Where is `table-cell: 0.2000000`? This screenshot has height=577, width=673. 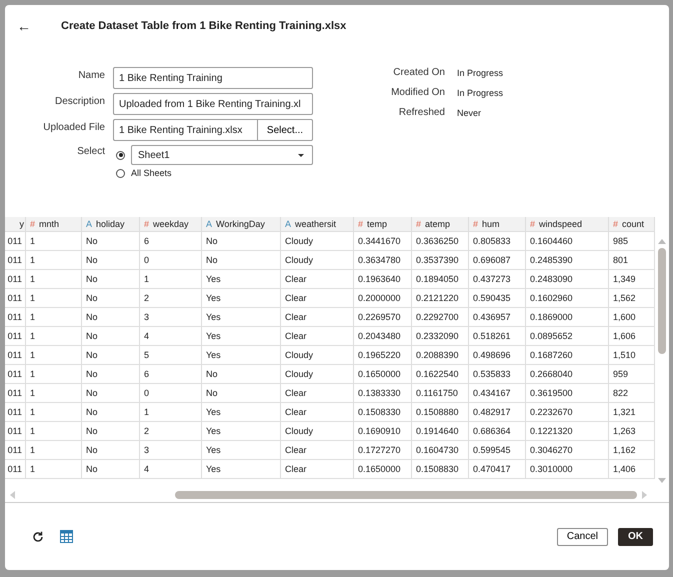
table-cell: 0.2000000 is located at coordinates (383, 298).